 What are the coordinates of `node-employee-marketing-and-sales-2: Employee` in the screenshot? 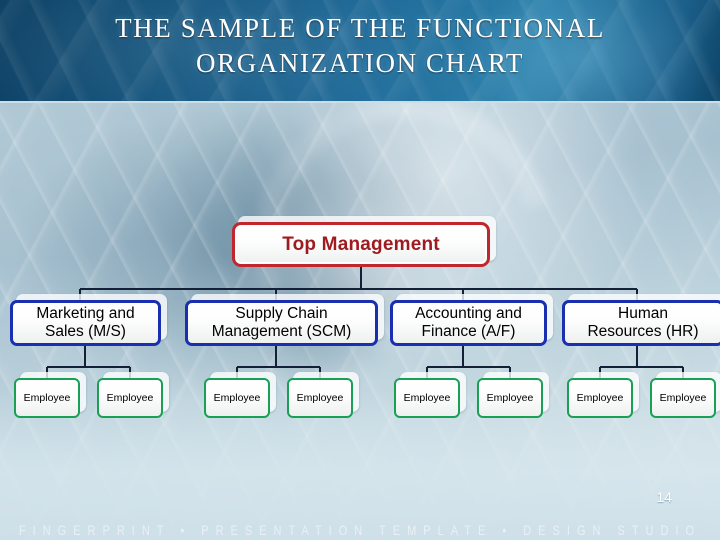 It's located at (130, 398).